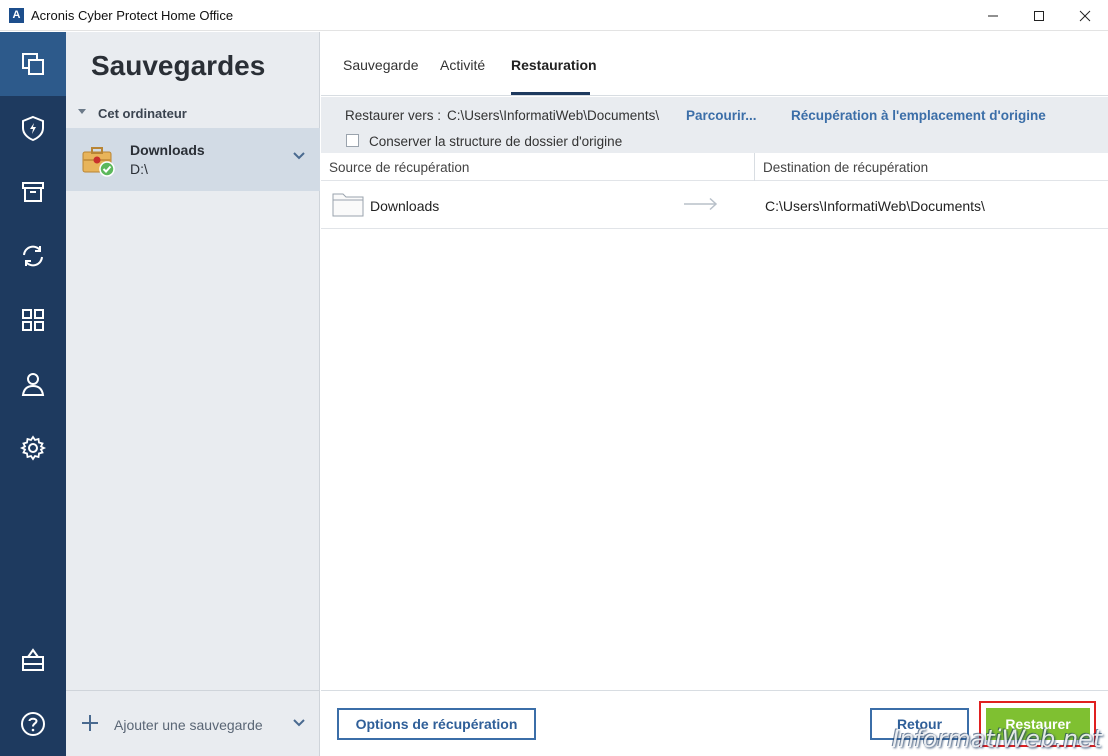 The width and height of the screenshot is (1108, 756). Describe the element at coordinates (16, 15) in the screenshot. I see `app-logo-icon: A` at that location.